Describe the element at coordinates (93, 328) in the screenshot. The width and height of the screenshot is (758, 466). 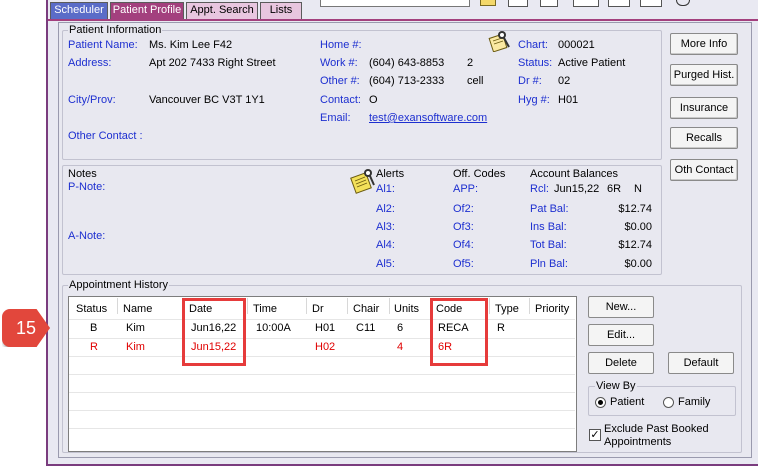
I see `row1-status: B` at that location.